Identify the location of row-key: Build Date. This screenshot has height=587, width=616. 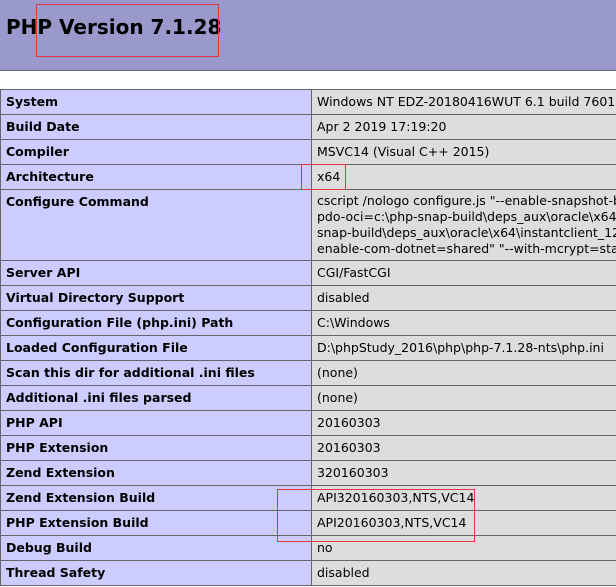
(156, 127).